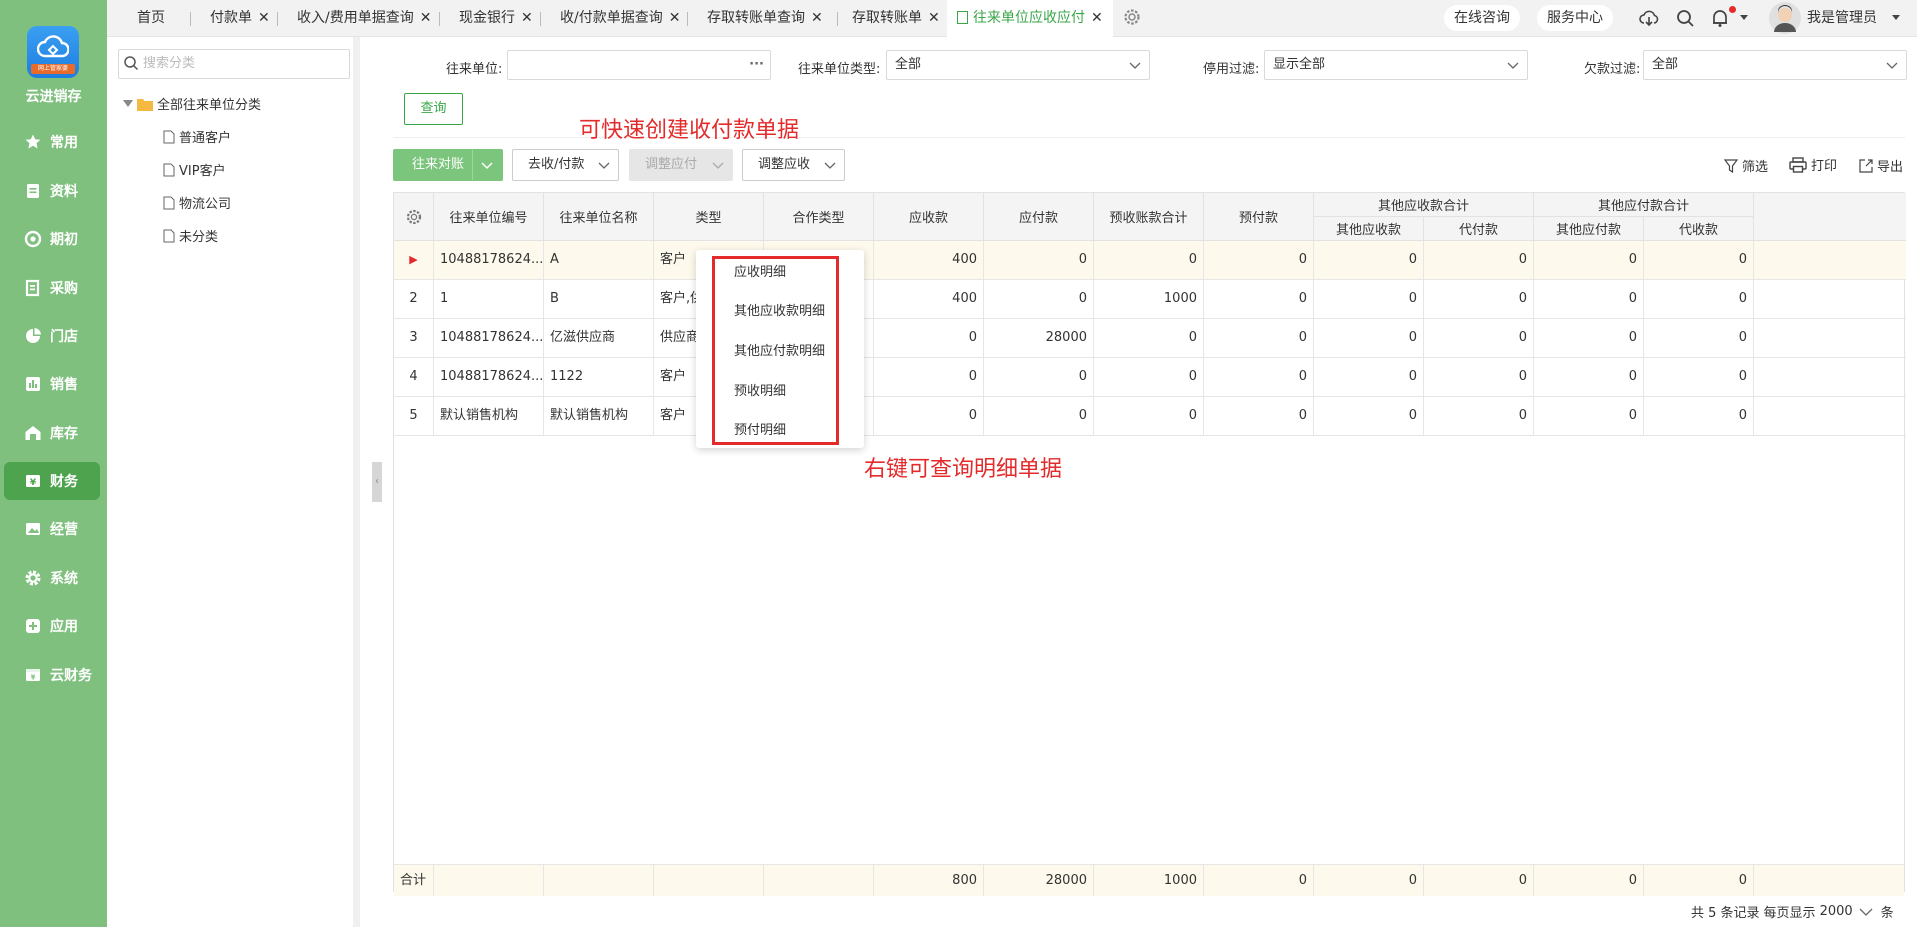  What do you see at coordinates (52, 239) in the screenshot?
I see `nav-item-opening: 期初` at bounding box center [52, 239].